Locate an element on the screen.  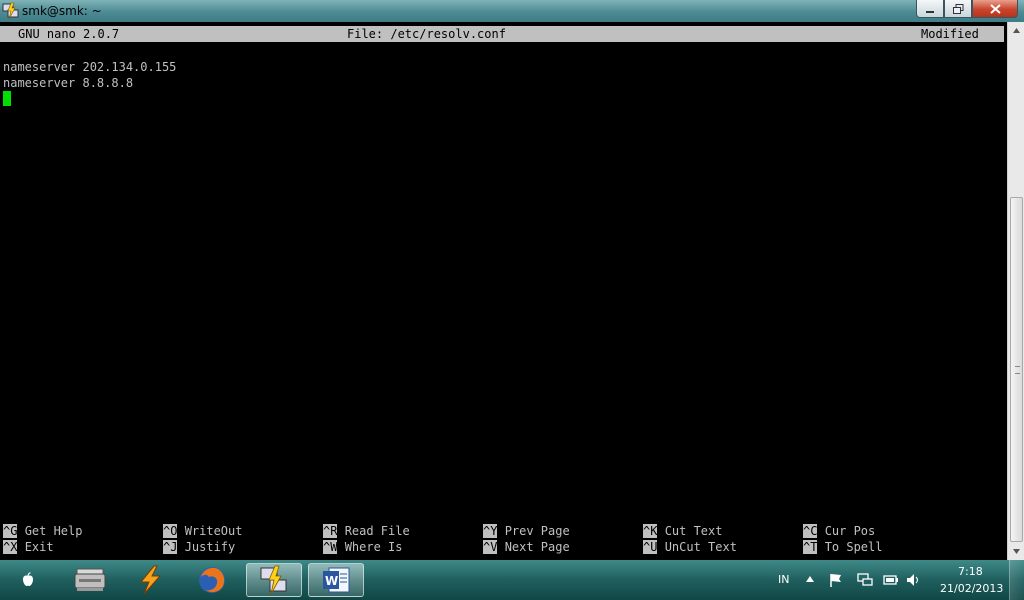
taskbar-app-putty is located at coordinates (274, 580).